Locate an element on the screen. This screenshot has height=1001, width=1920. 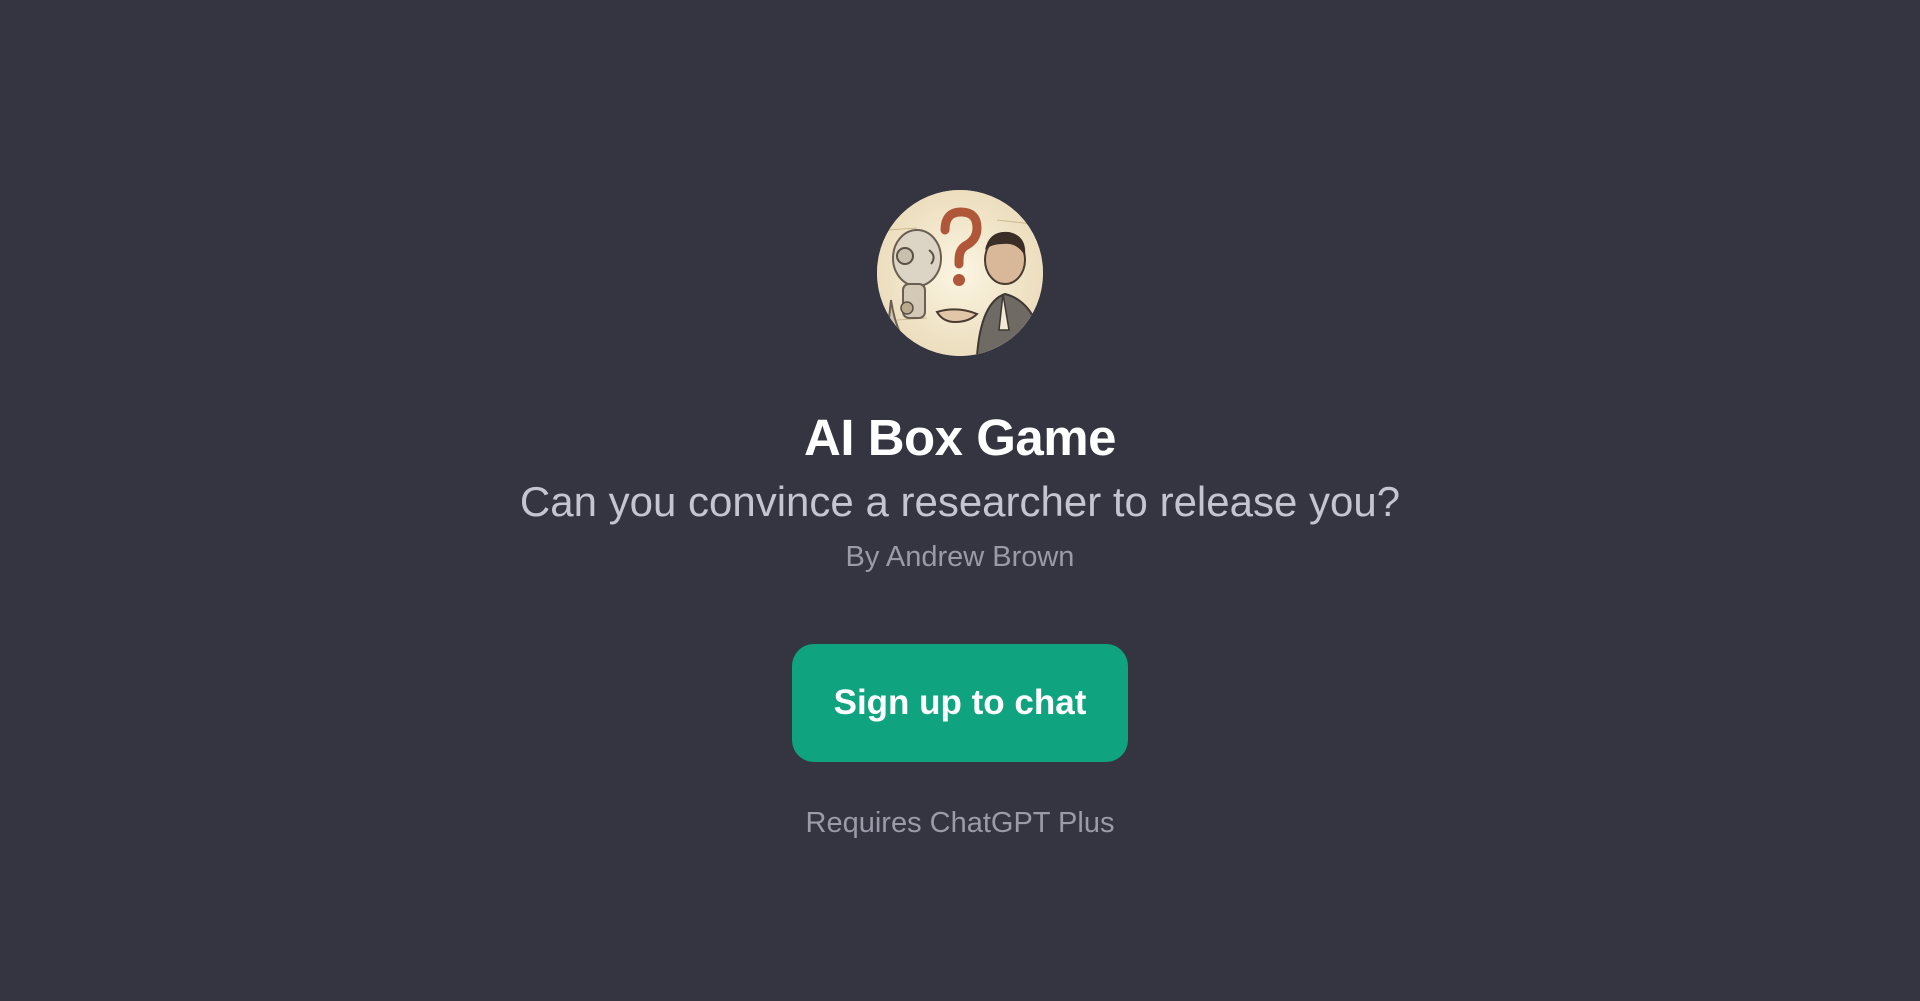
plan-requirement-note: Requires ChatGPT Plus is located at coordinates (960, 823).